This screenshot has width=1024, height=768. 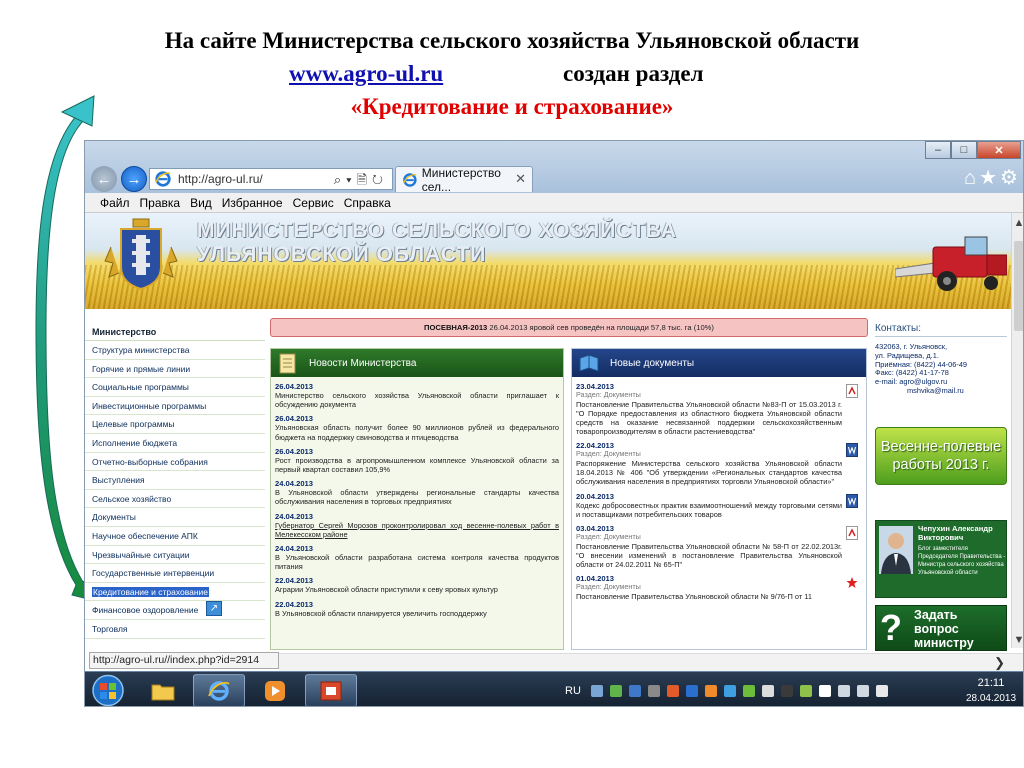 What do you see at coordinates (652, 363) in the screenshot?
I see `docs-panel-title: Новые документы` at bounding box center [652, 363].